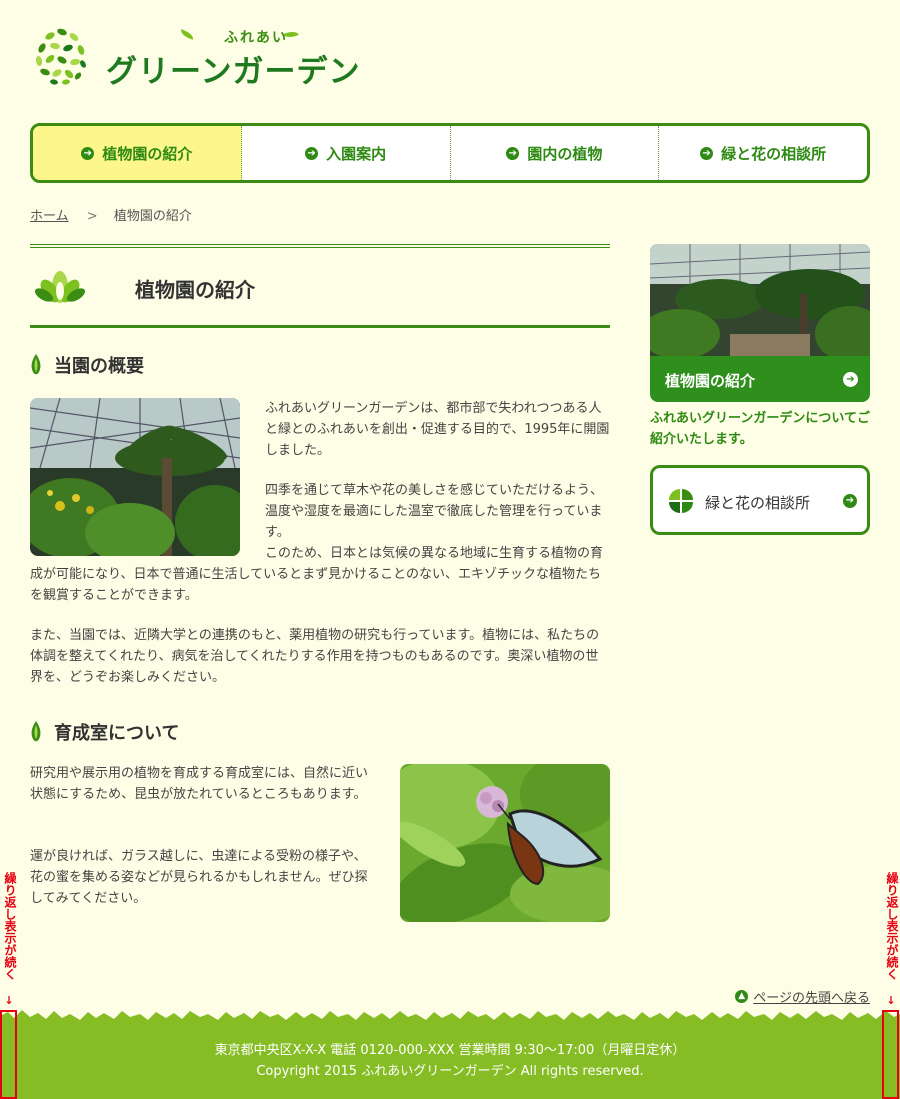 This screenshot has height=1099, width=900. Describe the element at coordinates (195, 290) in the screenshot. I see `page-title: 植物園の紹介` at that location.